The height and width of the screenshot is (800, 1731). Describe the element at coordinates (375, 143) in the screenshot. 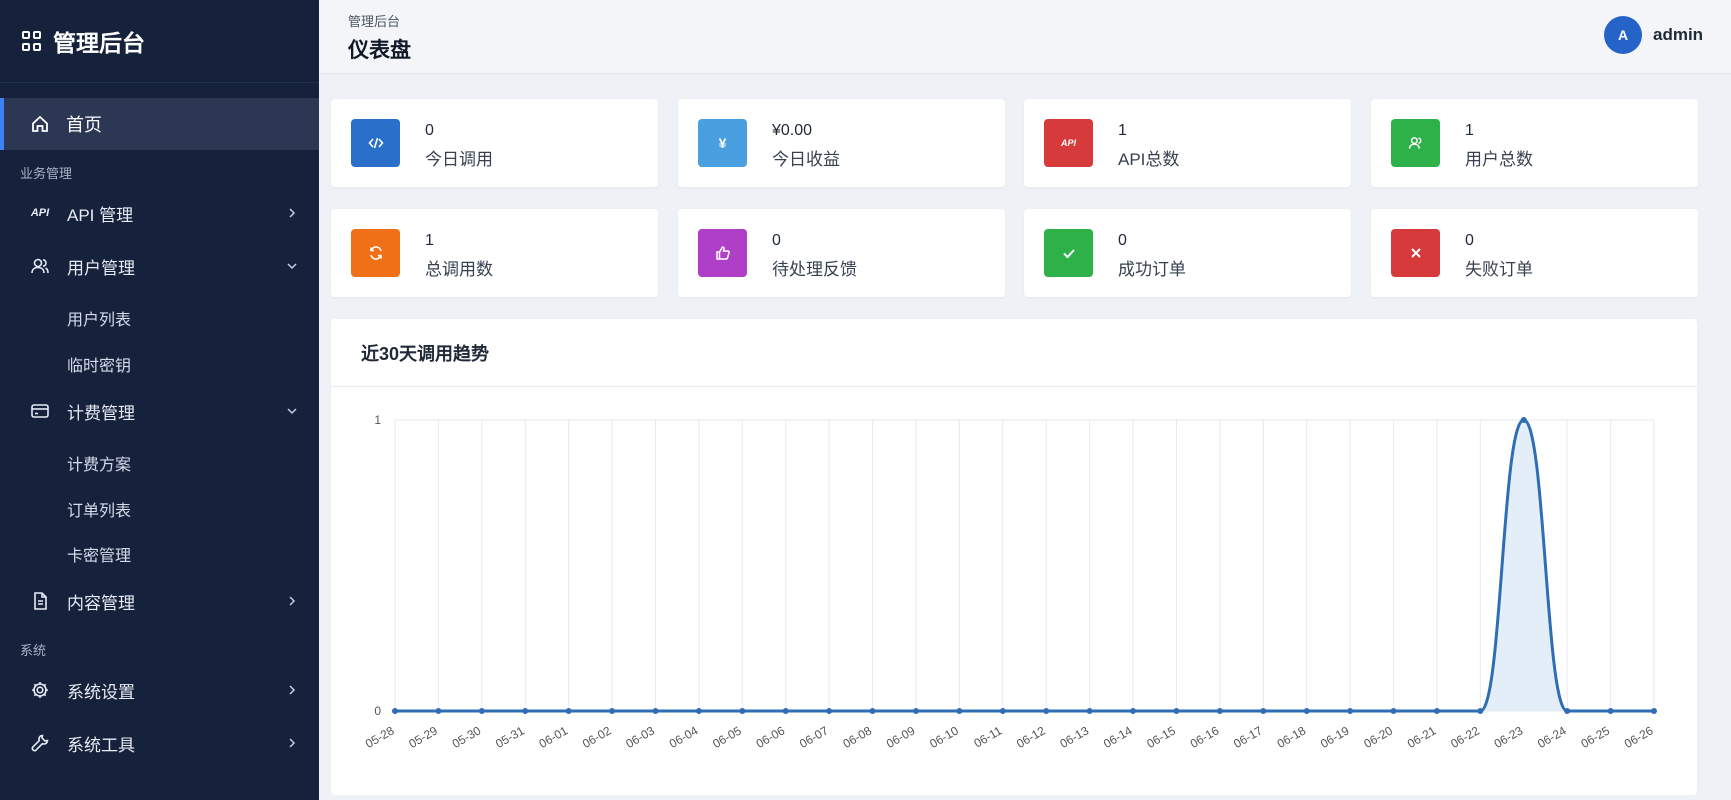

I see `code-icon` at that location.